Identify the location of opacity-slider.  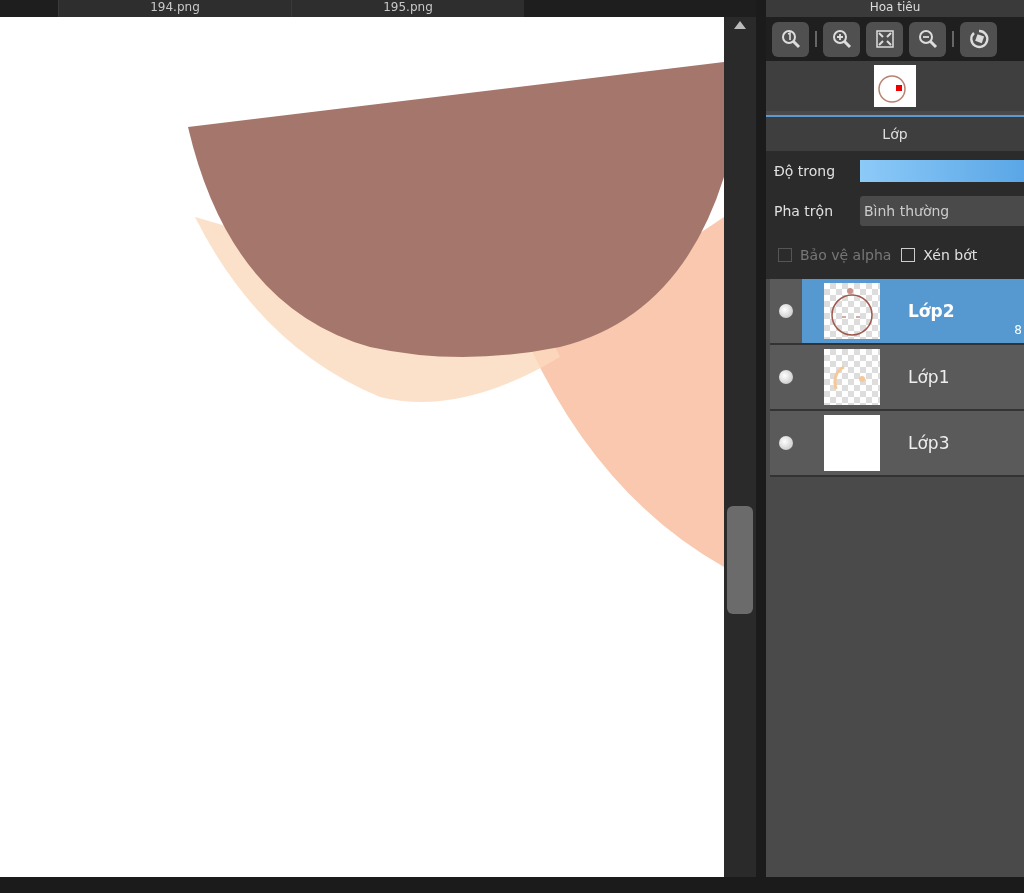
(942, 171).